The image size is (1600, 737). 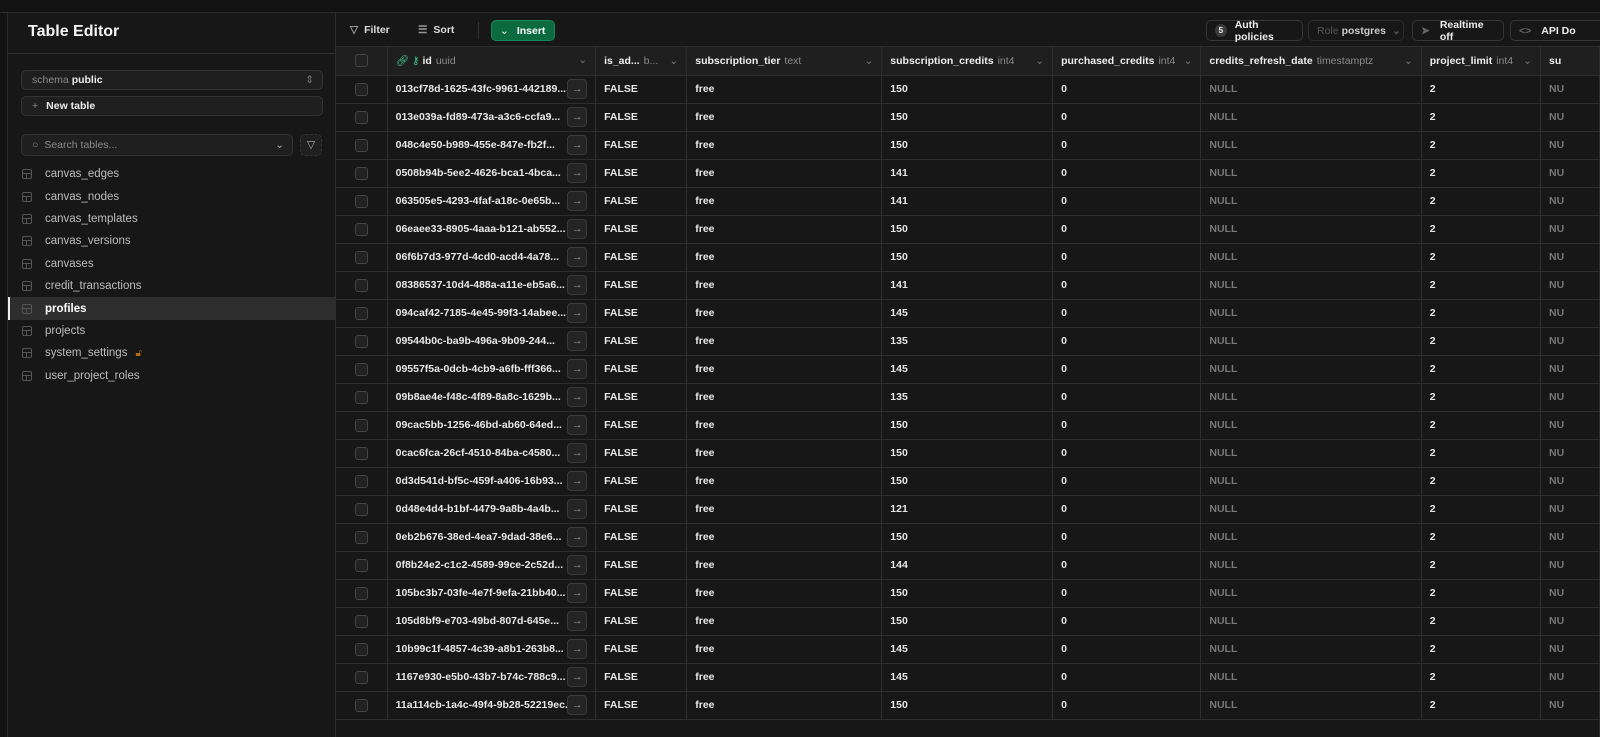 I want to click on cell-id: 1167e930-e5b0-43b7-b74c-788c9... →, so click(x=492, y=677).